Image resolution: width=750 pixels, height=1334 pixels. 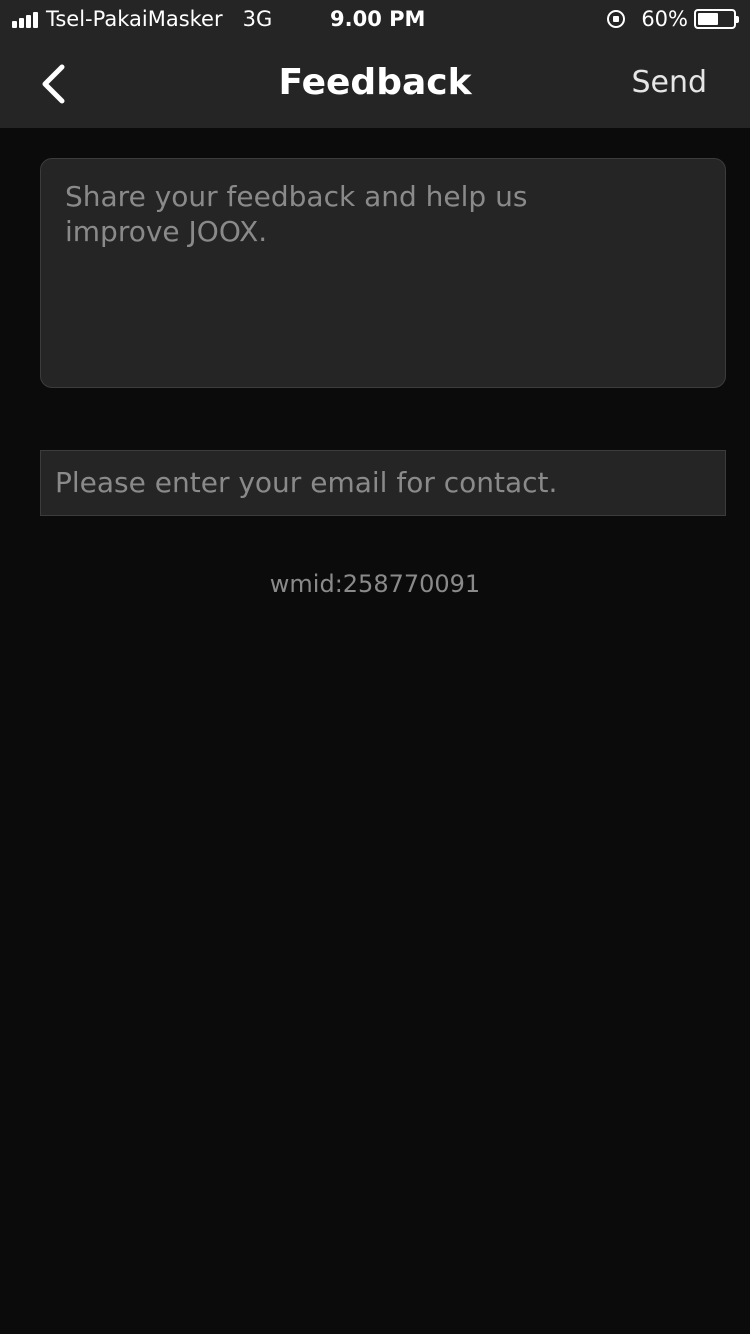 I want to click on rotation-lock-icon, so click(x=616, y=19).